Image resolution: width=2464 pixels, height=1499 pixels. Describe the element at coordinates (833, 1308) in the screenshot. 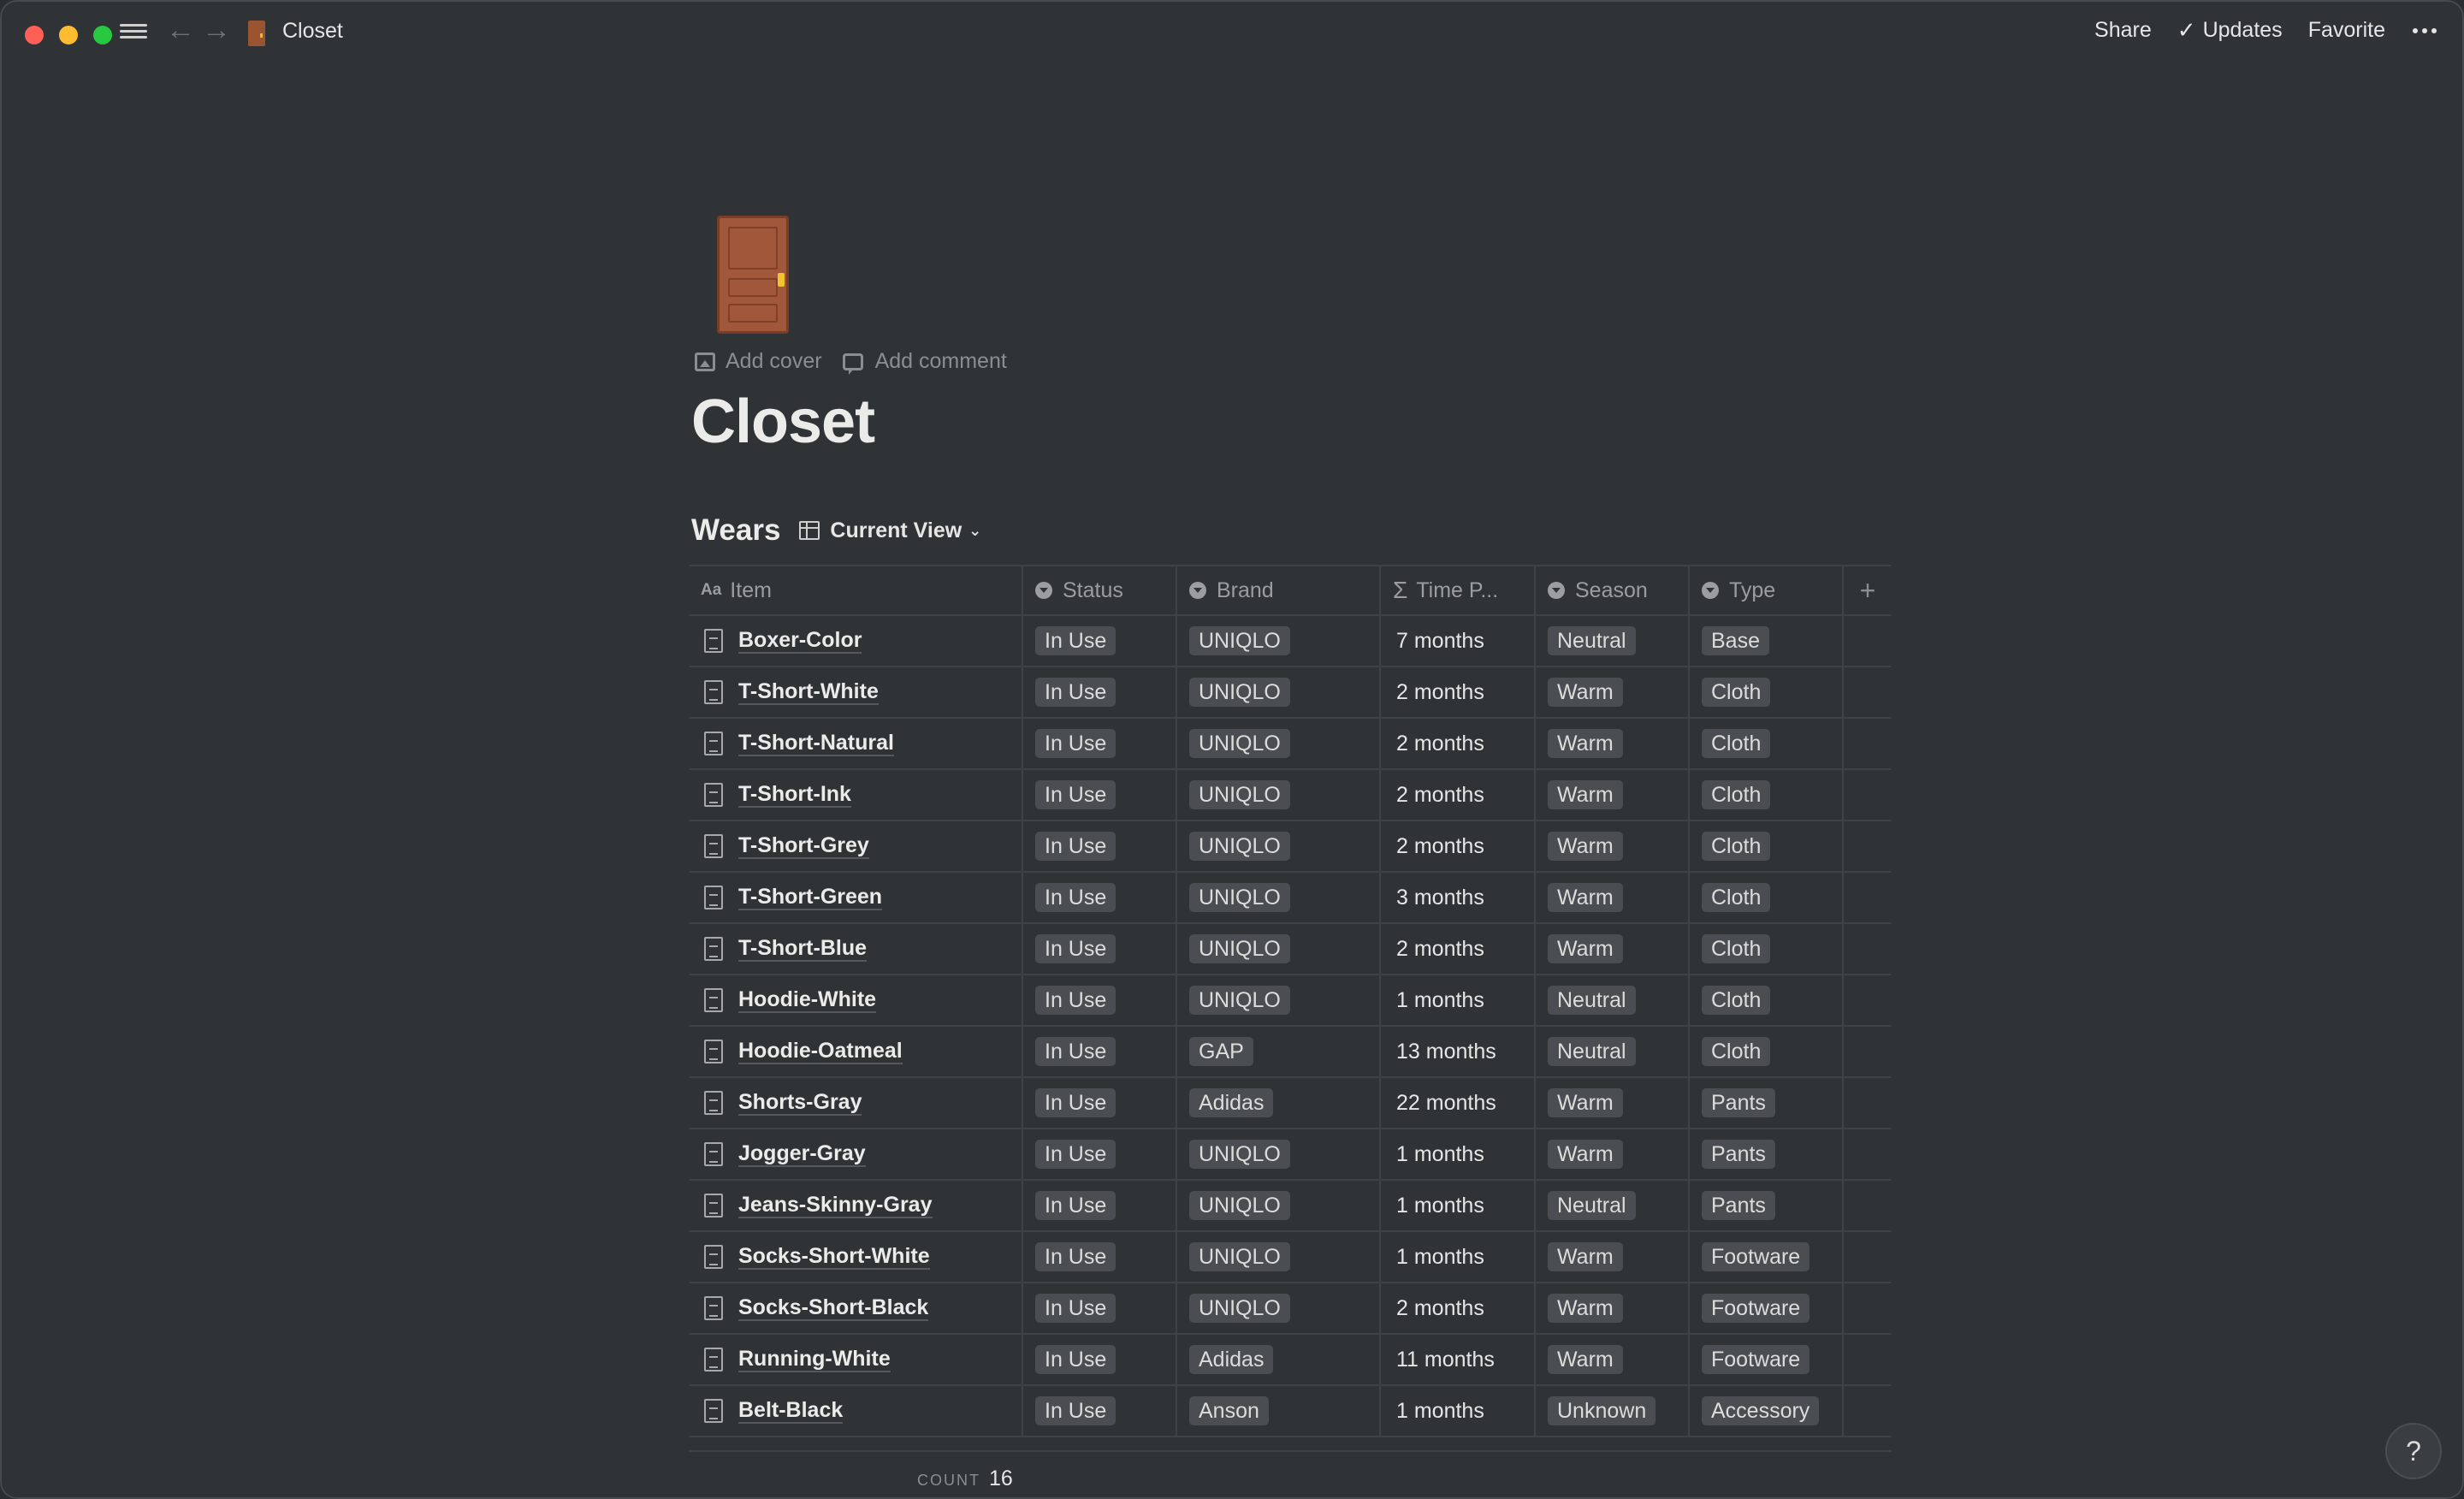

I see `item-name: Socks-Short-Black` at that location.